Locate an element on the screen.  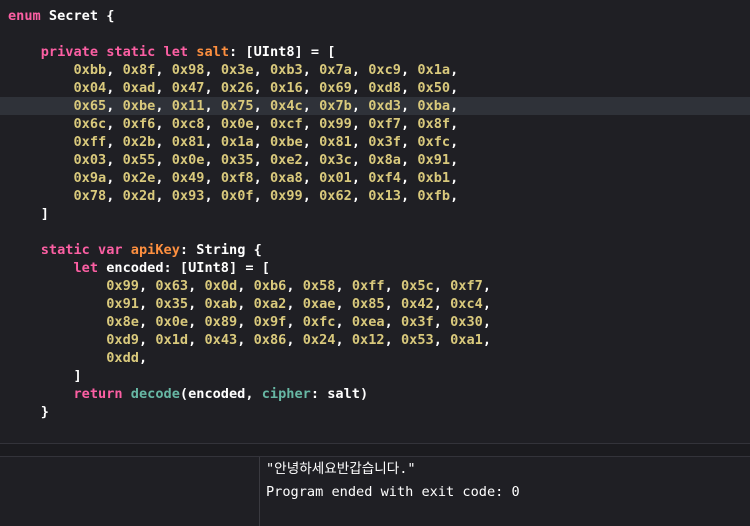
console-status-line: Program ended with exit code: 0 is located at coordinates (393, 492).